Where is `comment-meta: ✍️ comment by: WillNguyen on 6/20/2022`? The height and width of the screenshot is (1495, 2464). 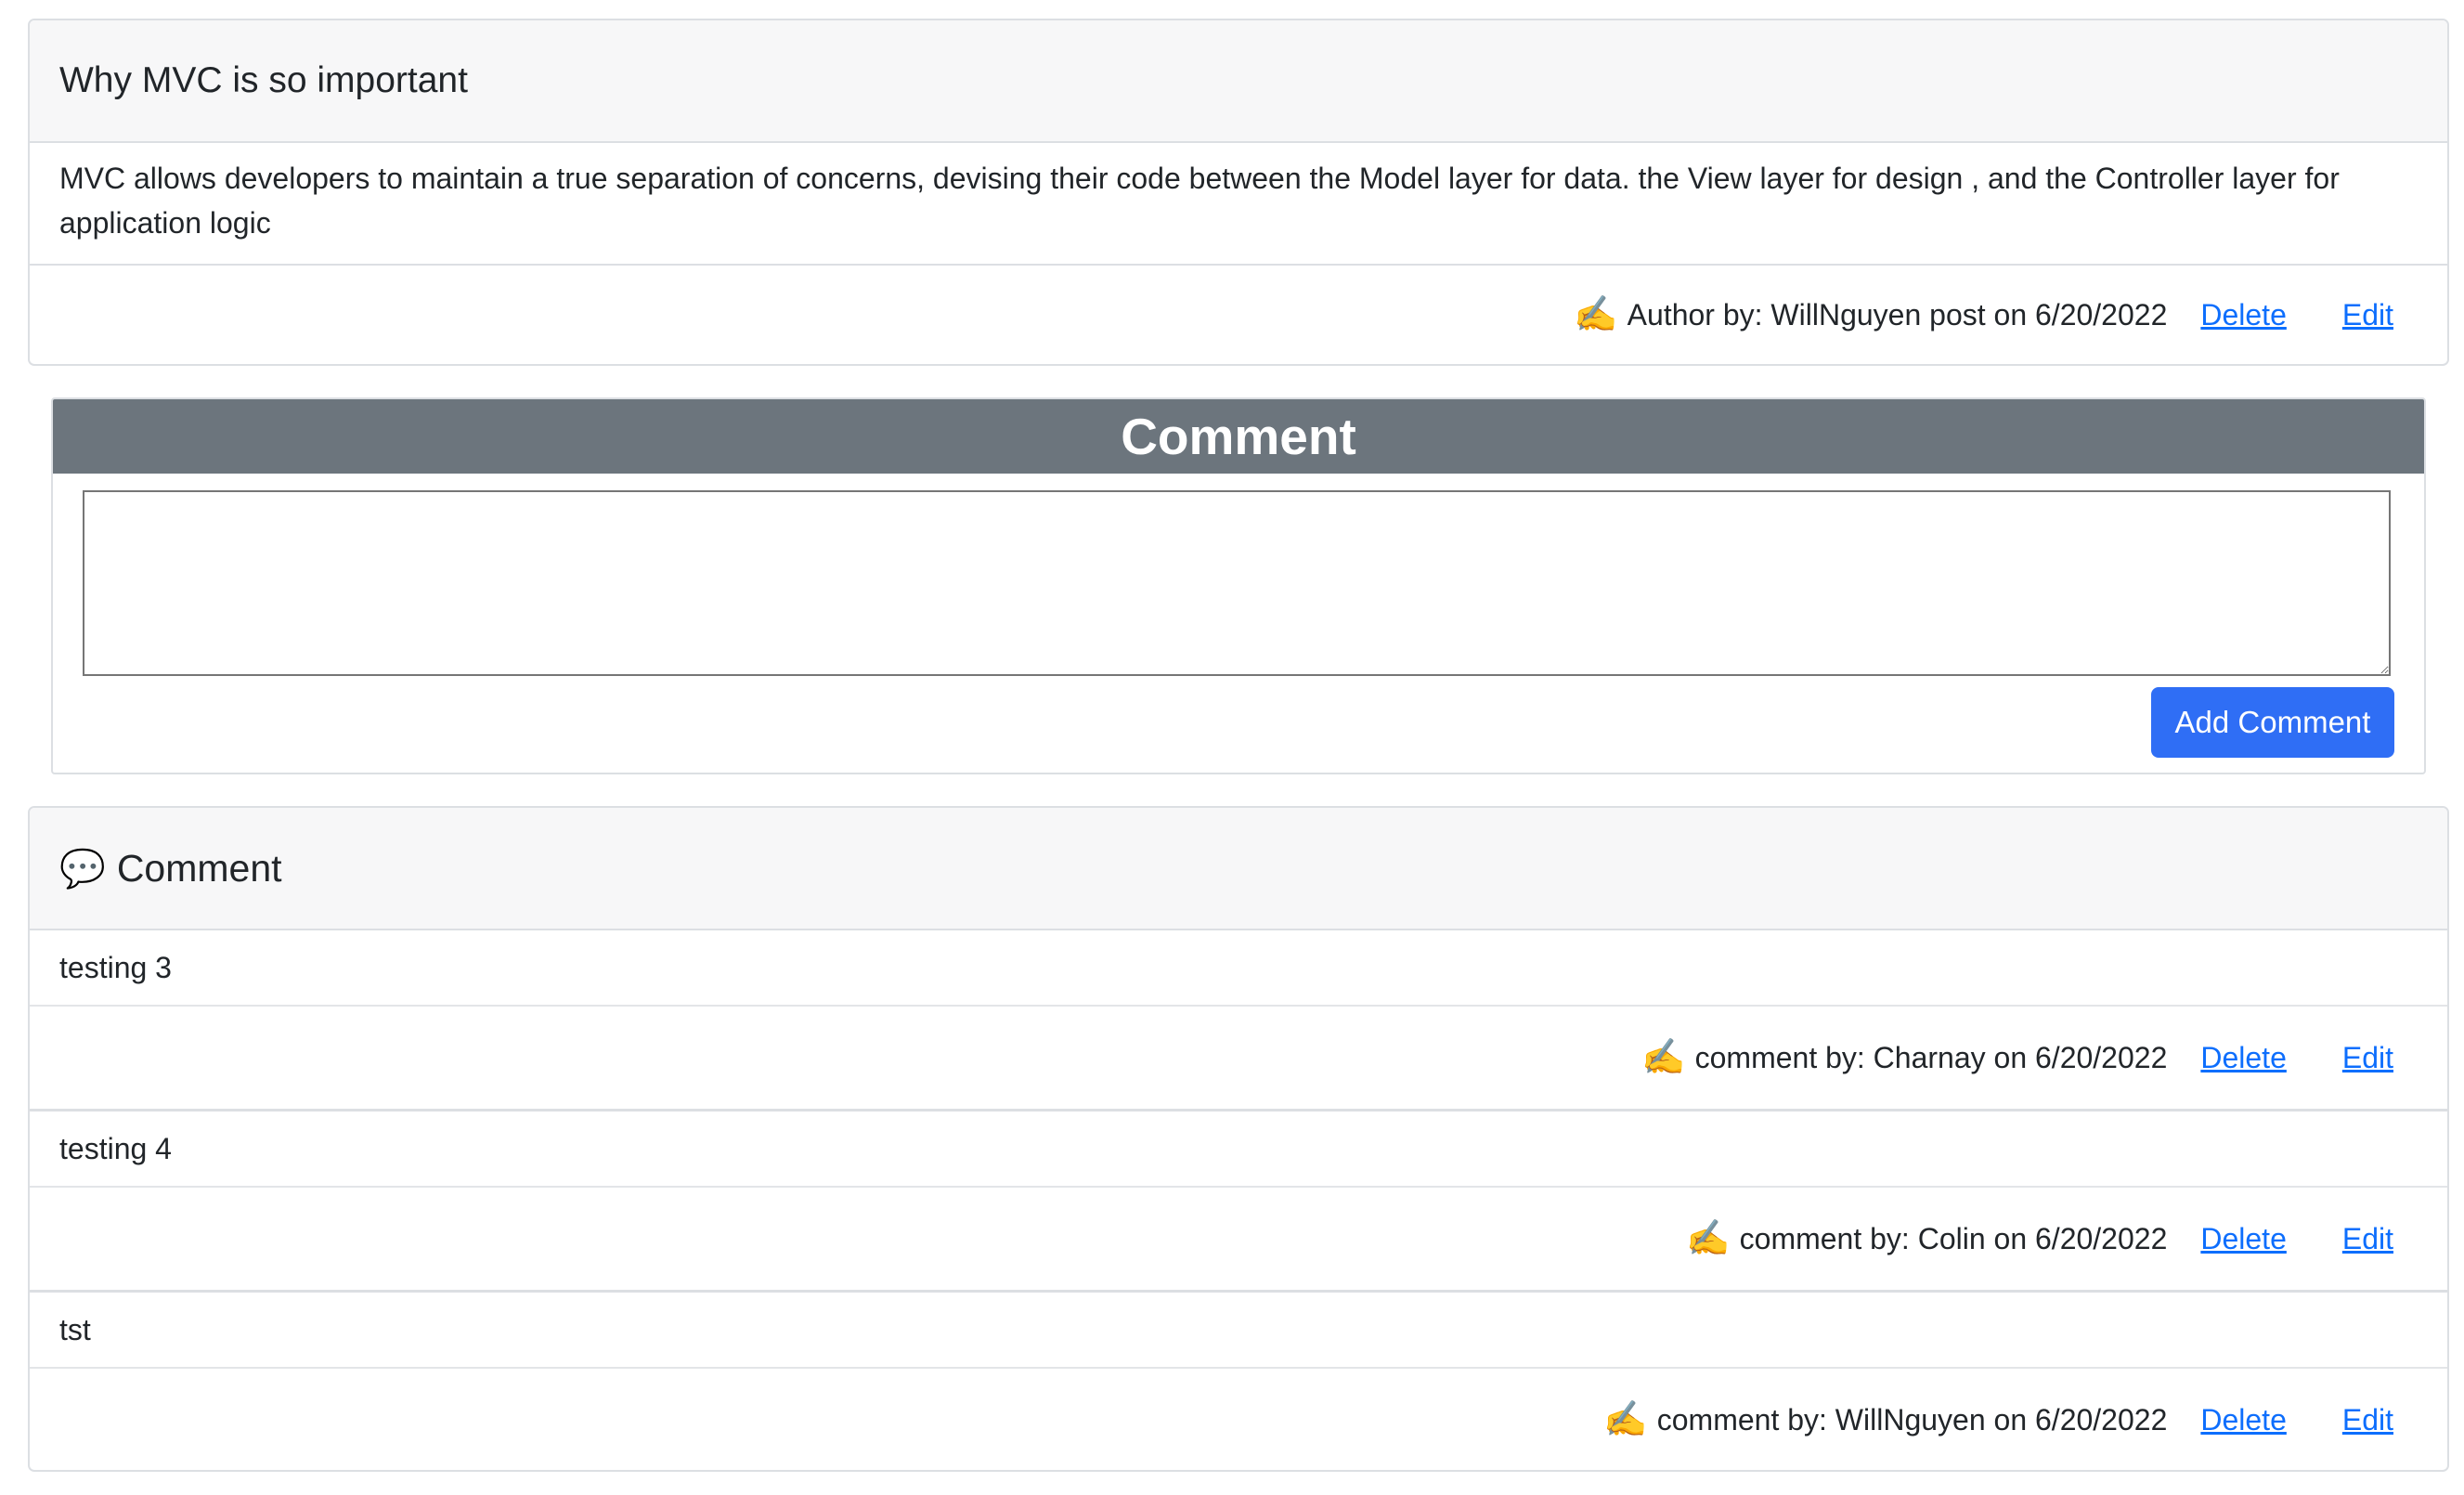
comment-meta: ✍️ comment by: WillNguyen on 6/20/2022 is located at coordinates (1885, 1419).